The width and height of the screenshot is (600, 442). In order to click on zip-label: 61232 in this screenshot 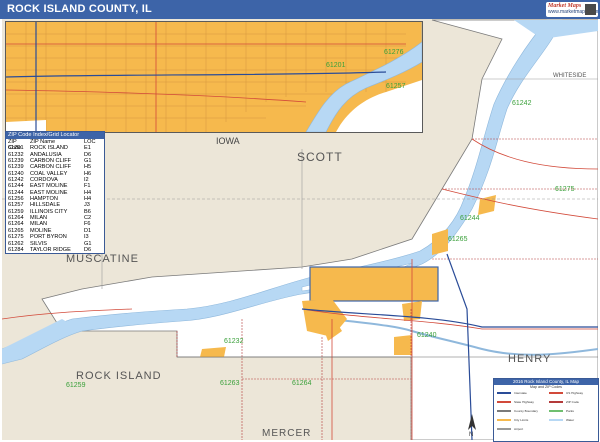, I will do `click(234, 341)`.